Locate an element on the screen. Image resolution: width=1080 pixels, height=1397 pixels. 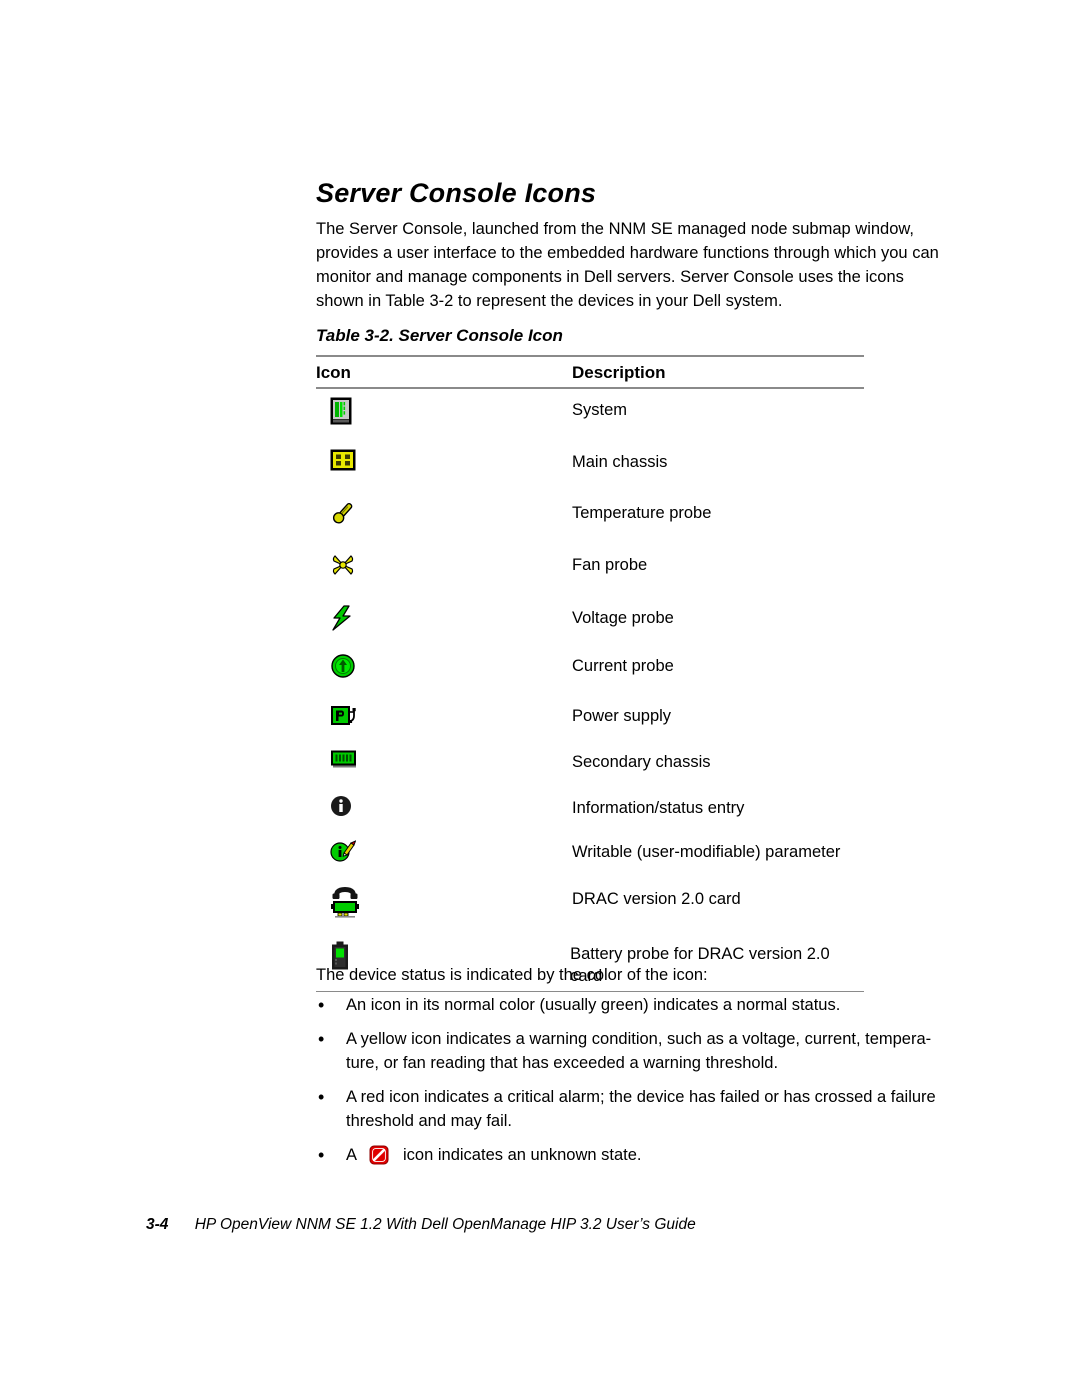
table-row: Information/status entry is located at coordinates (590, 813).